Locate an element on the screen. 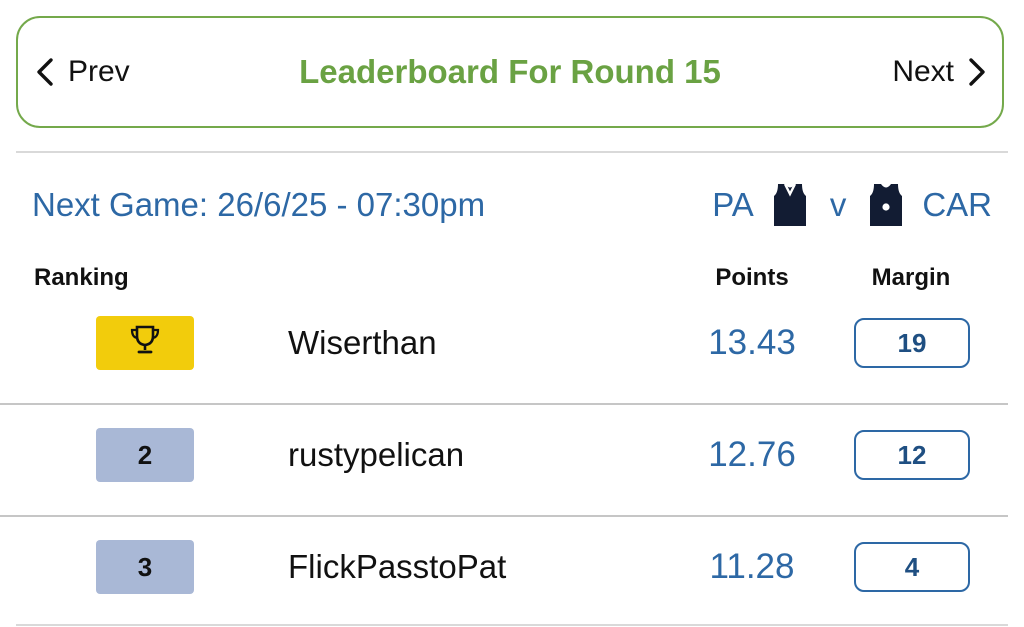 This screenshot has height=627, width=1024. margin-column-header: Margin is located at coordinates (911, 277).